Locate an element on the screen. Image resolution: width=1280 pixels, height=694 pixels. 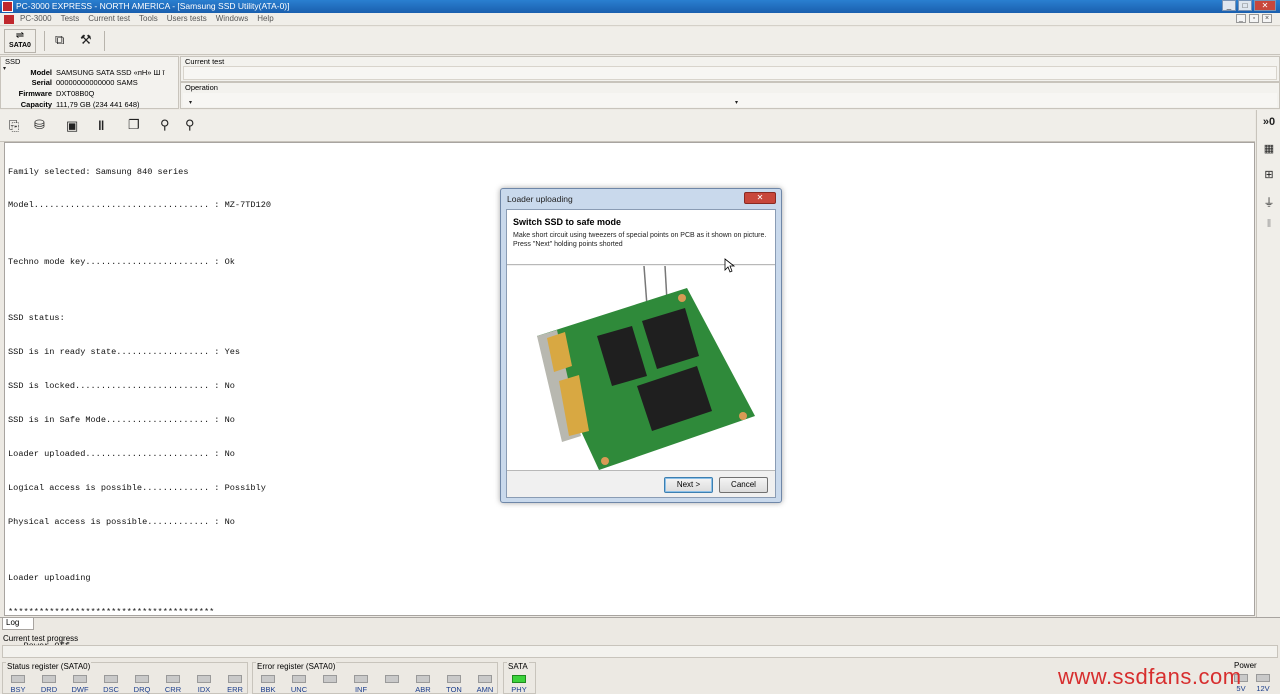
status-led-label: DRQ is located at coordinates (142, 689).